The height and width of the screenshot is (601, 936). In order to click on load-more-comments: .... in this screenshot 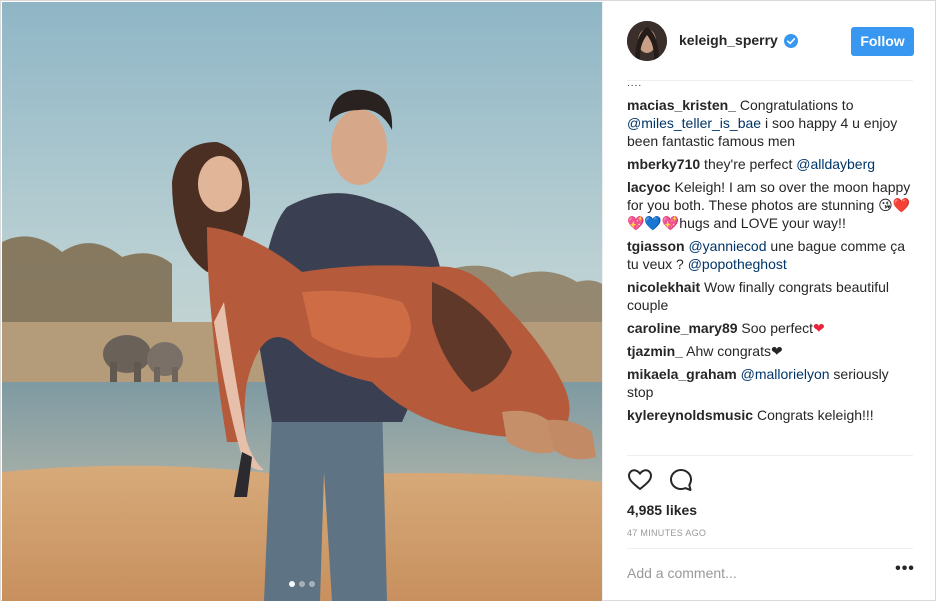, I will do `click(772, 86)`.